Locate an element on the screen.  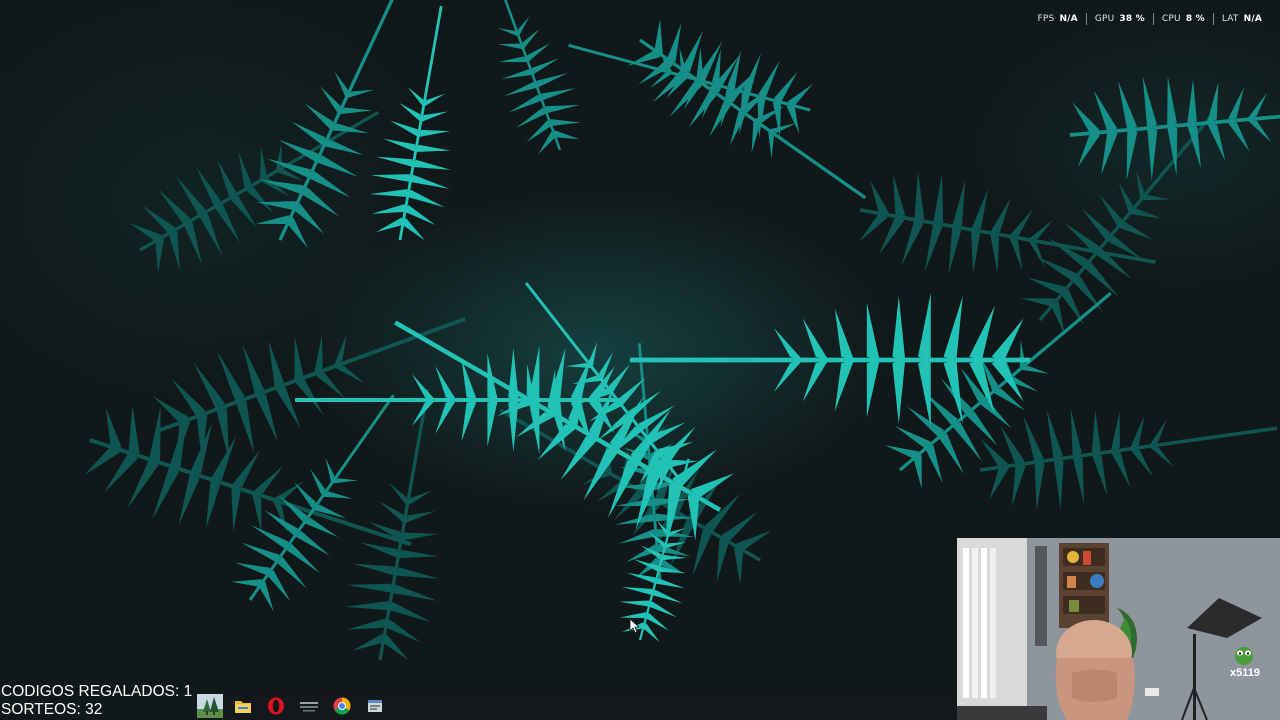
perf-gpu: GPU 38 % is located at coordinates (1119, 19).